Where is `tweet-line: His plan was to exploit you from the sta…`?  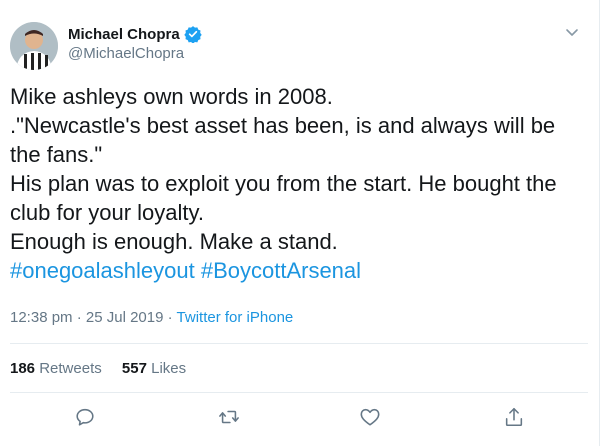
tweet-line: His plan was to exploit you from the sta… is located at coordinates (283, 183).